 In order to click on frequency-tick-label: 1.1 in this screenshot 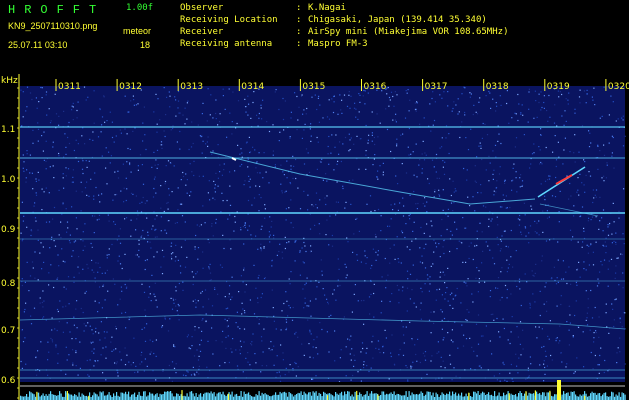, I will do `click(8, 130)`.